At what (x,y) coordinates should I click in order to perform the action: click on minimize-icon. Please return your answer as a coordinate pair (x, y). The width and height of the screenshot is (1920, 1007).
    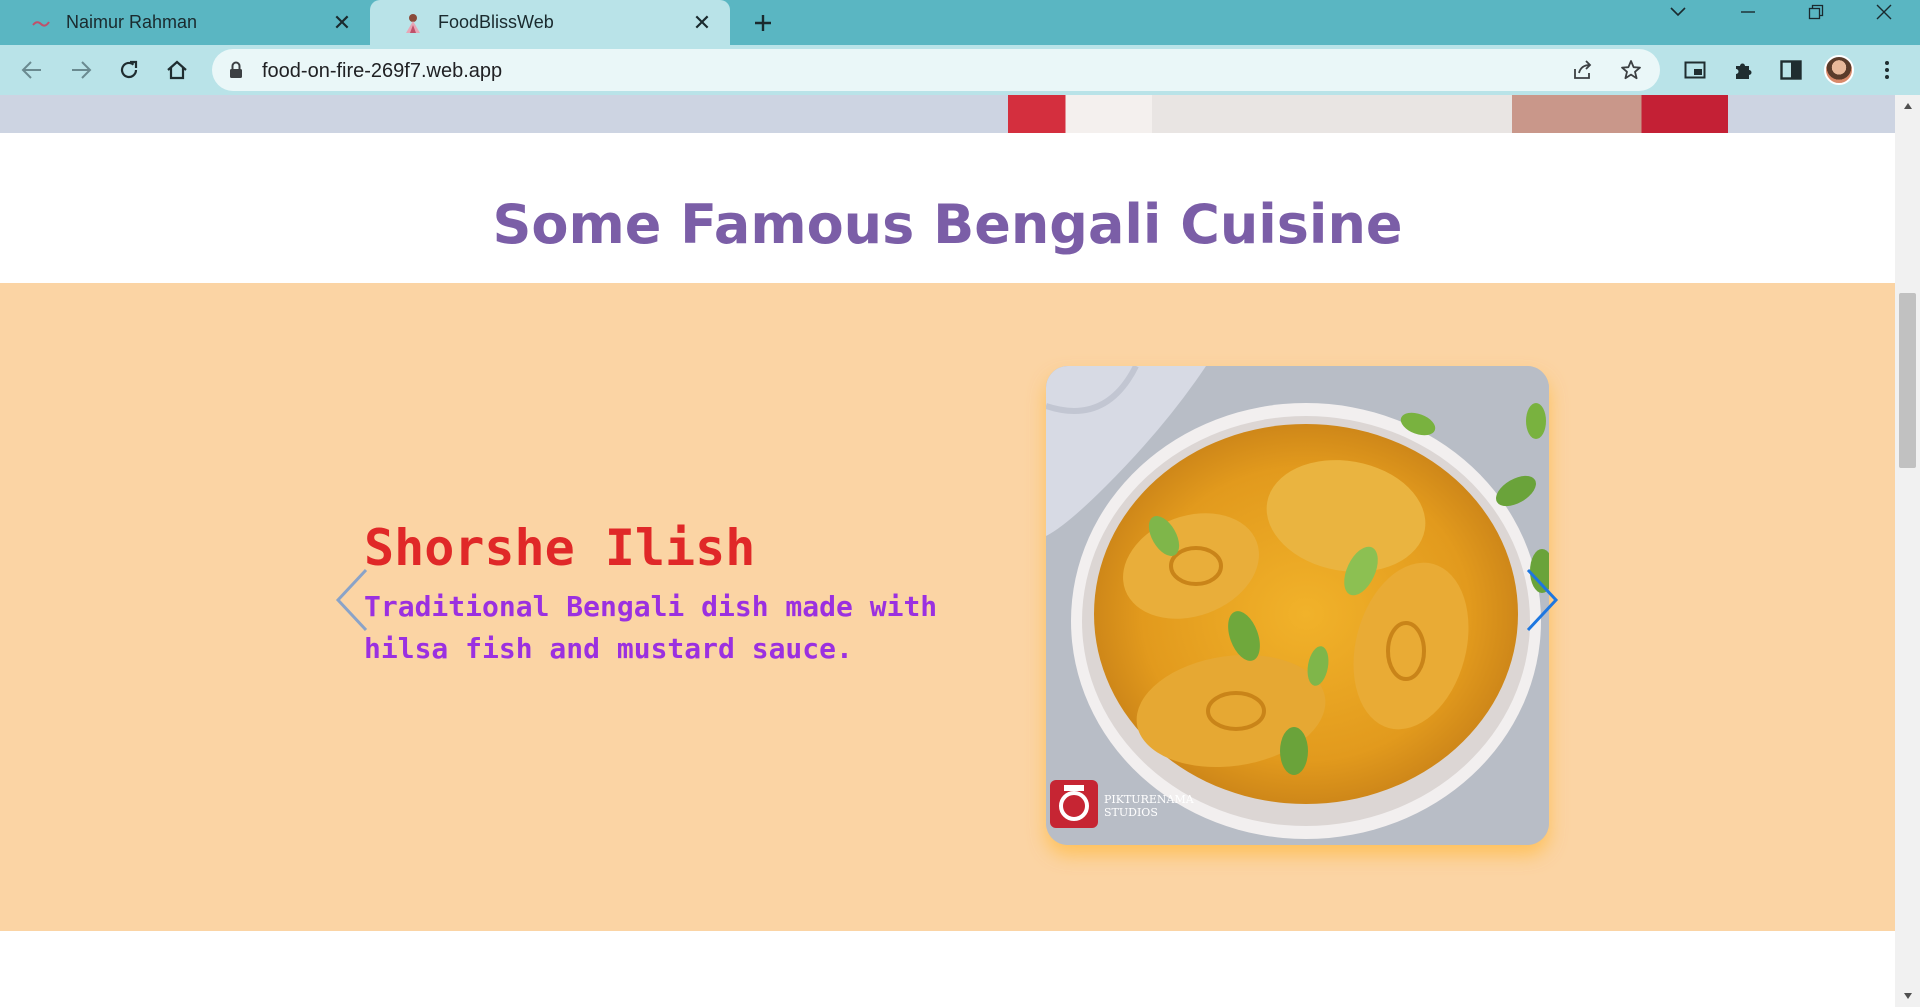
    Looking at the image, I should click on (1748, 12).